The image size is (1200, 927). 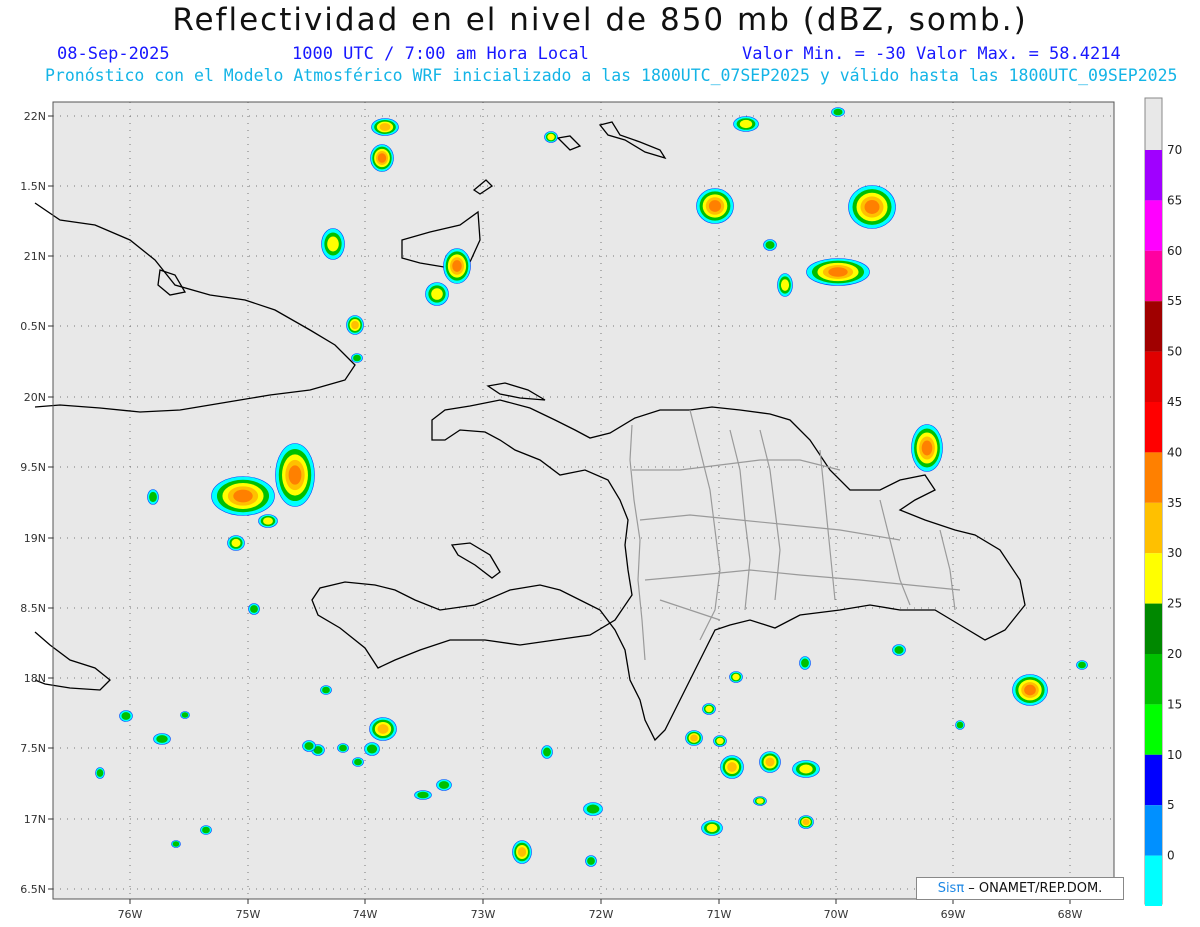 I want to click on pi-glyph: π, so click(x=960, y=888).